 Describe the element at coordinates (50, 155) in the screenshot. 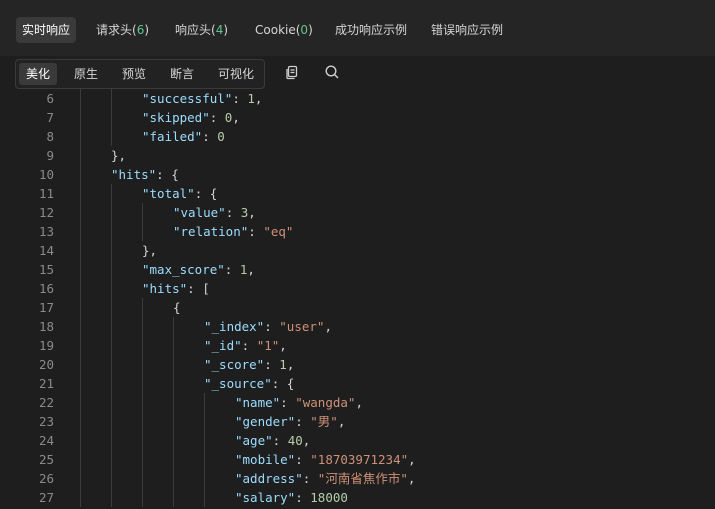

I see `line-number: 9` at that location.